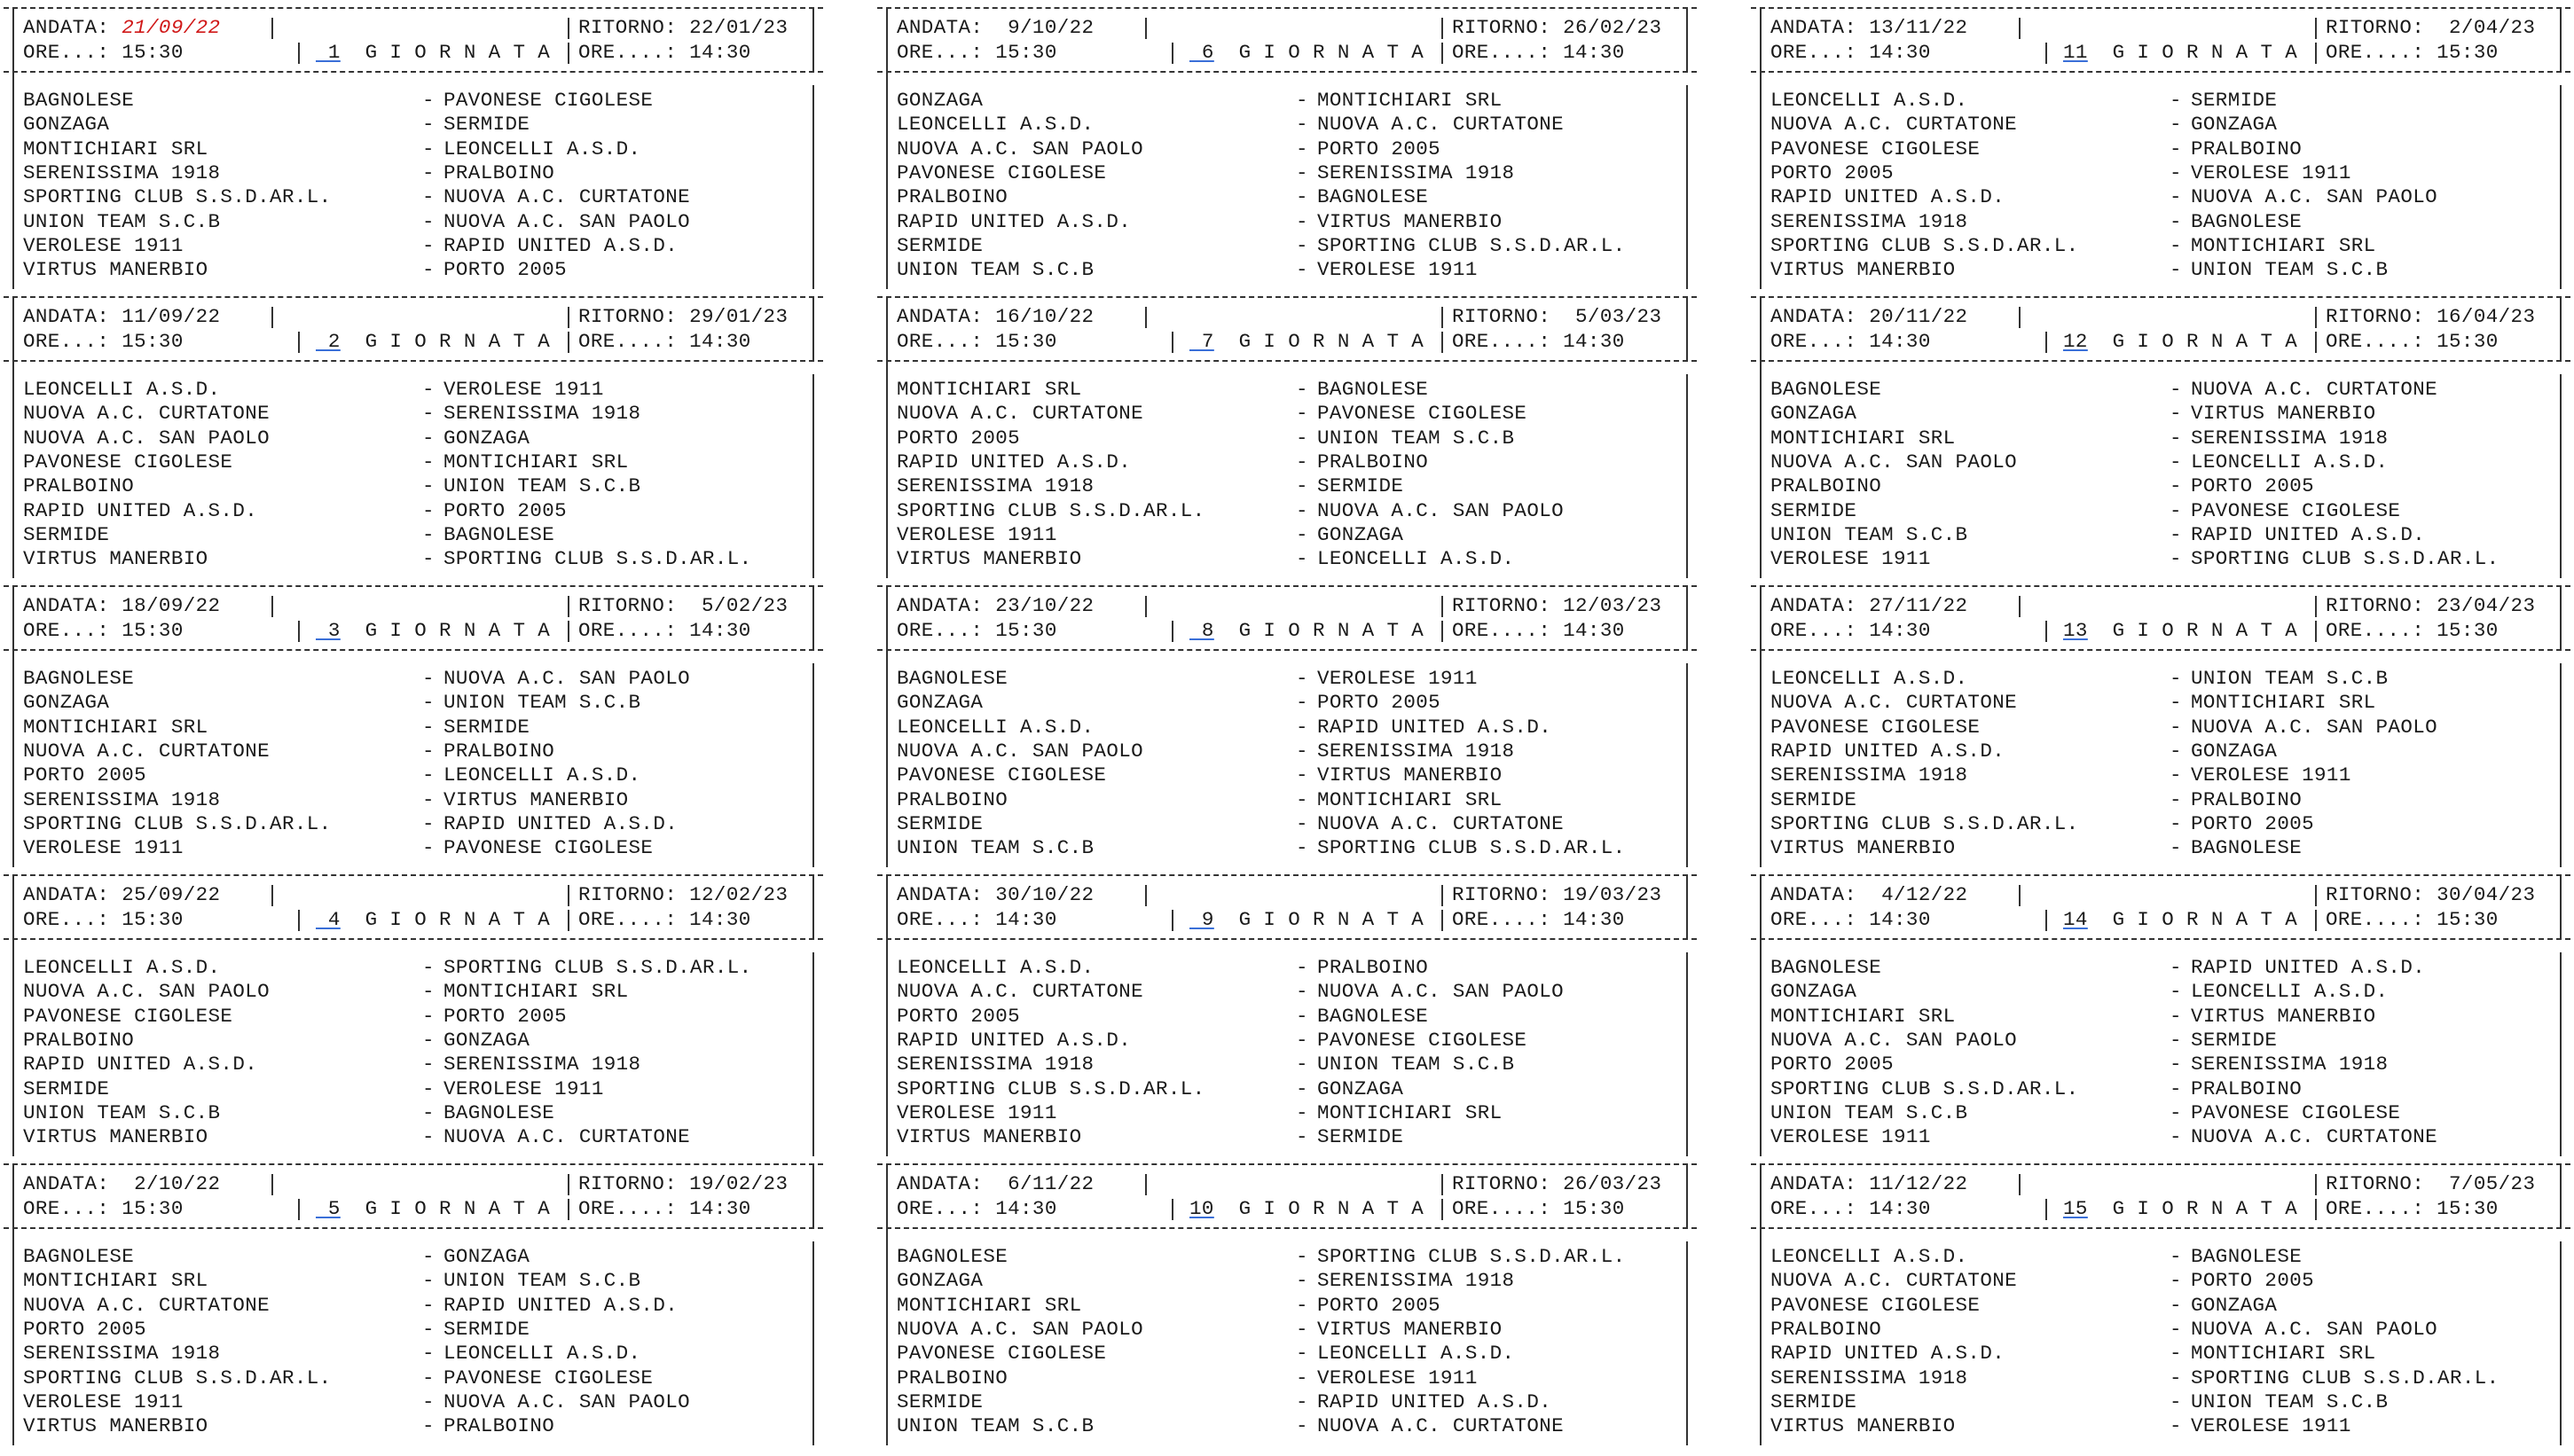  Describe the element at coordinates (995, 1184) in the screenshot. I see `andata-line: ANDATA: 6/11/22` at that location.